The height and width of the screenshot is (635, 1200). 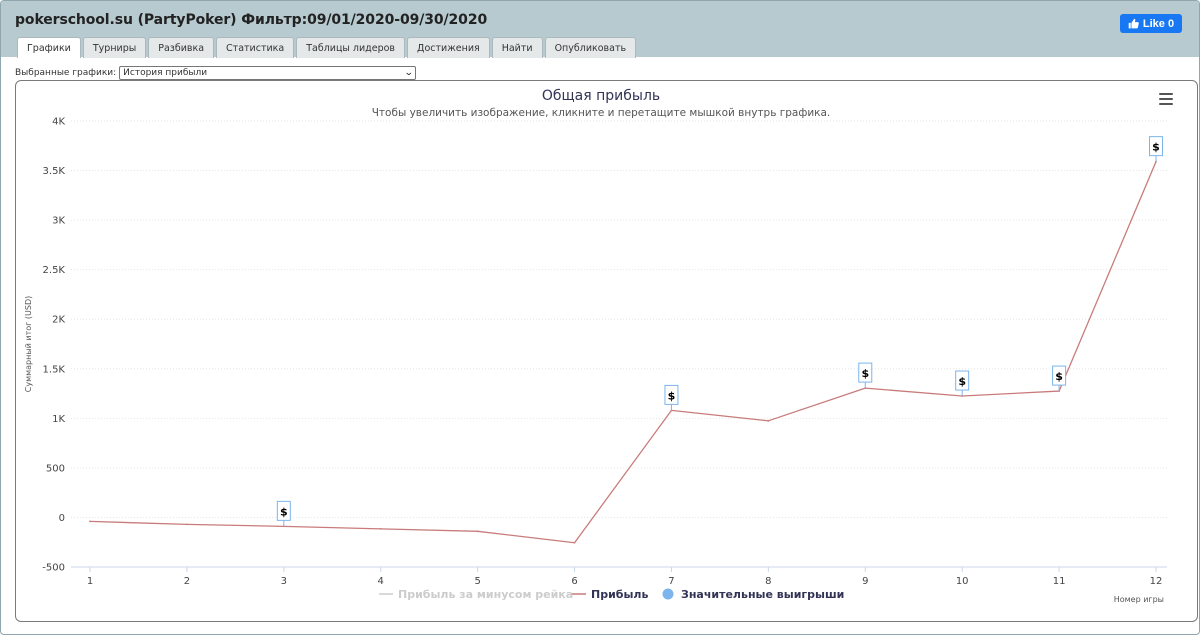 What do you see at coordinates (1059, 581) in the screenshot?
I see `x-tick-label: 11` at bounding box center [1059, 581].